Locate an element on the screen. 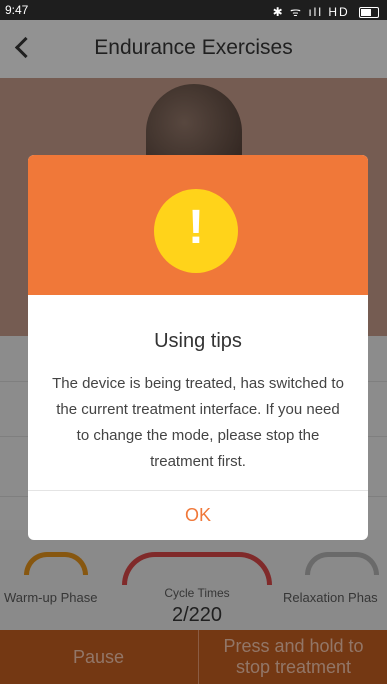  status-time: 9:47 is located at coordinates (17, 10).